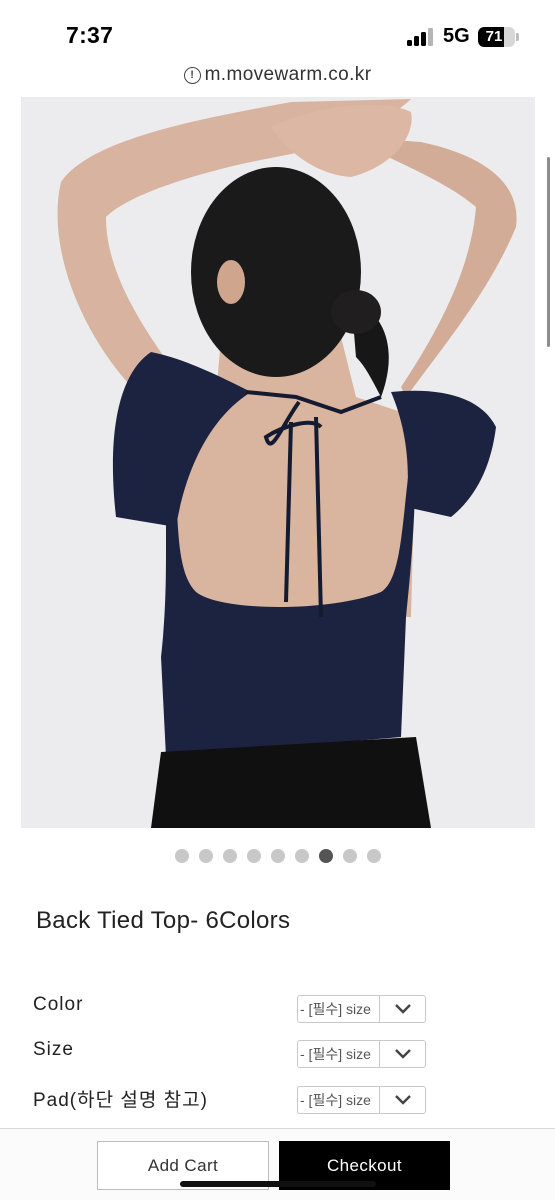  I want to click on status-time: 7:37, so click(90, 35).